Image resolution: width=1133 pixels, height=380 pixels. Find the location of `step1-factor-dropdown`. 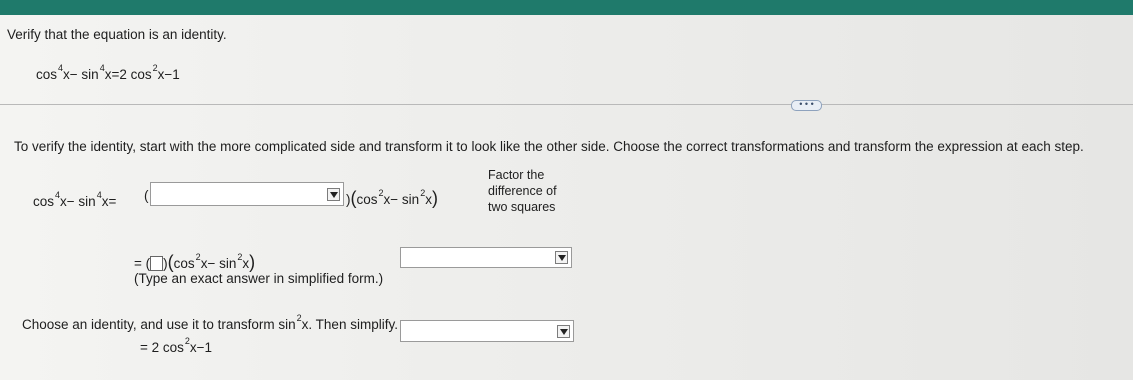

step1-factor-dropdown is located at coordinates (247, 194).